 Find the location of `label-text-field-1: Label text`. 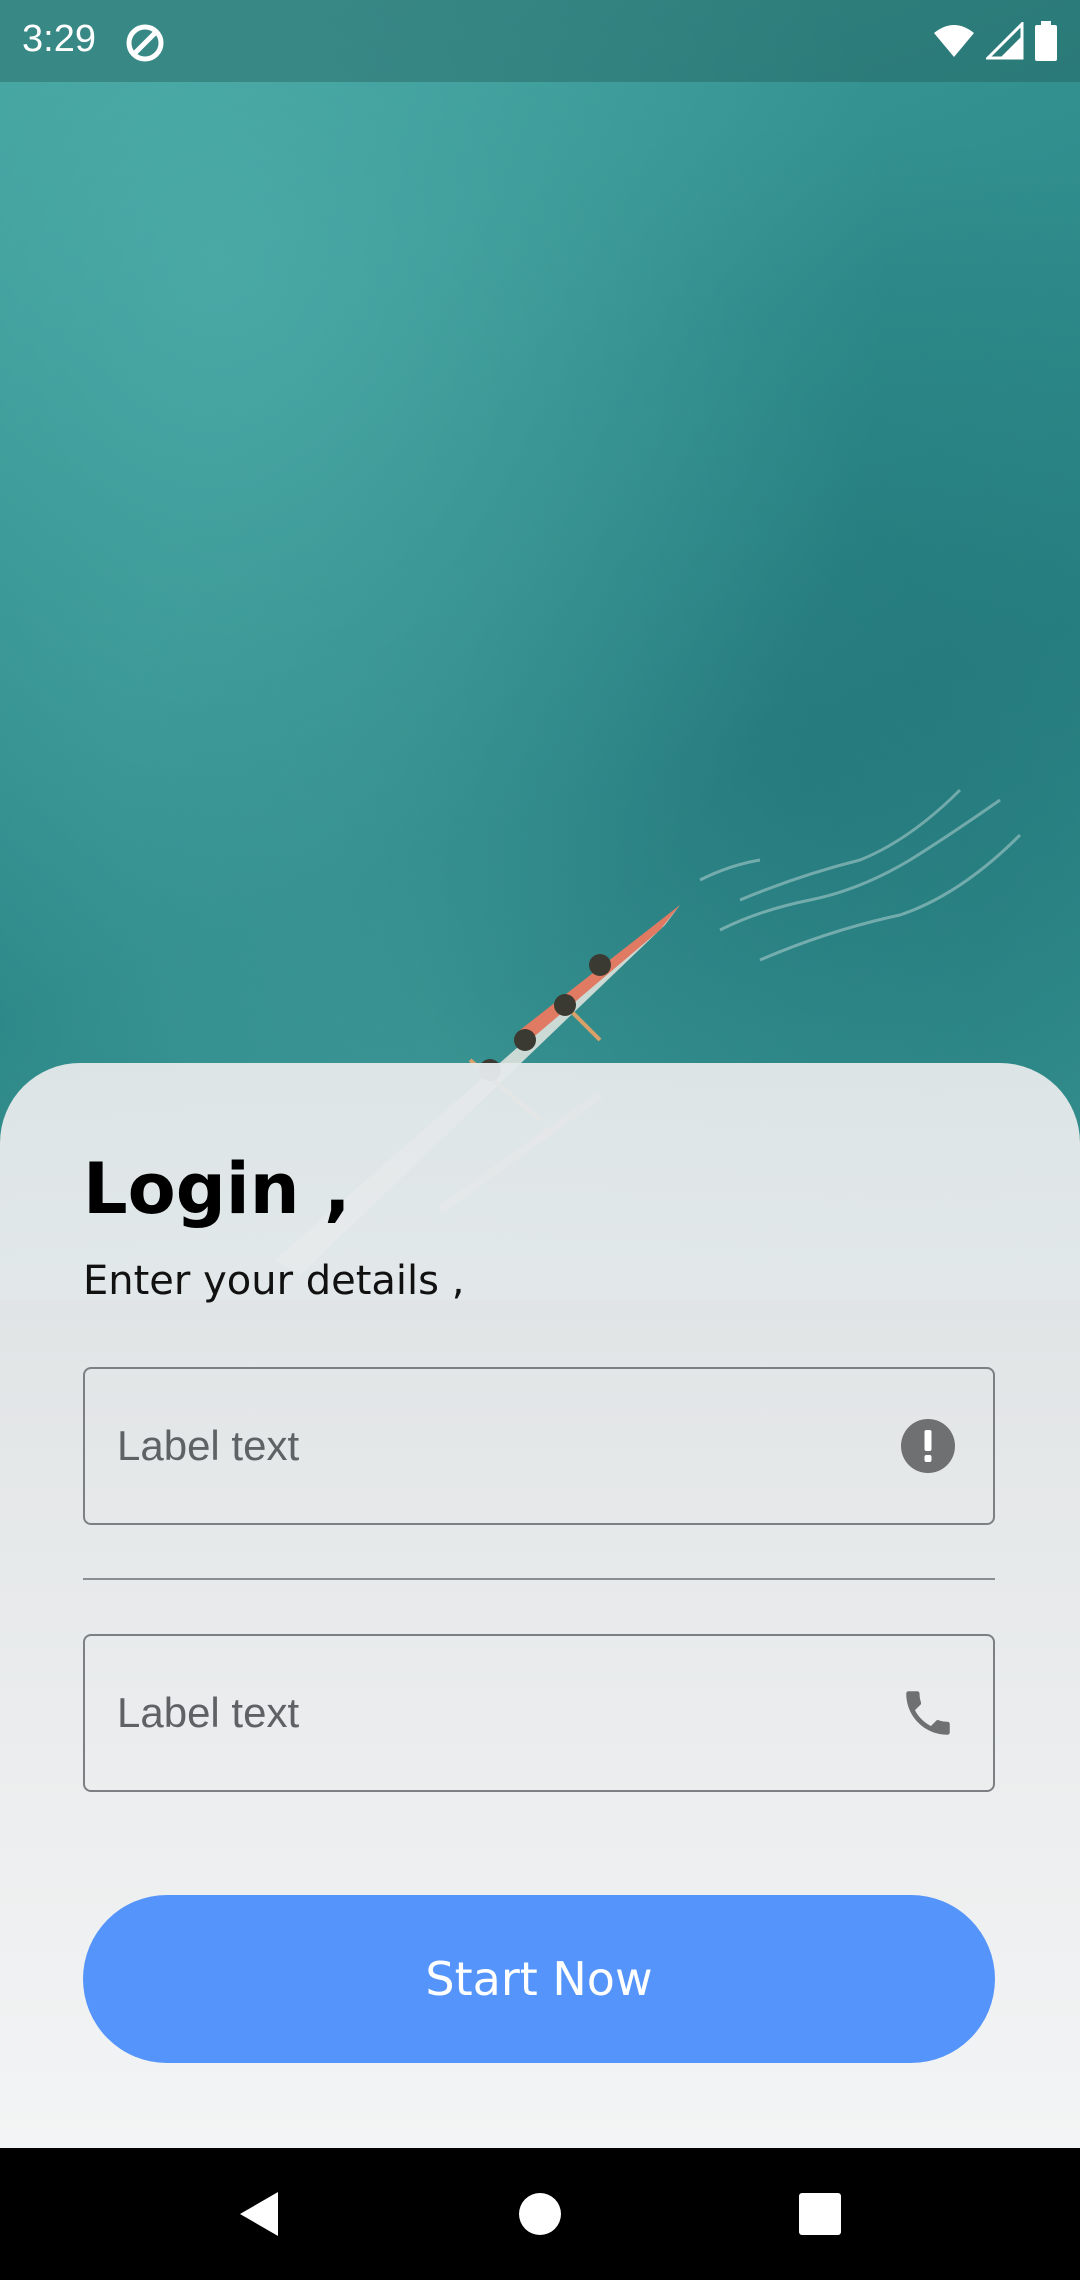

label-text-field-1: Label text is located at coordinates (539, 1446).